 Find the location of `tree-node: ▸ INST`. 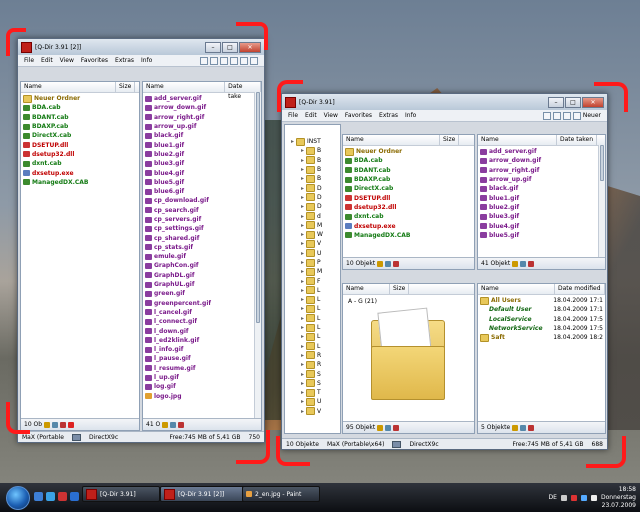

tree-node: ▸ INST is located at coordinates (312, 141).